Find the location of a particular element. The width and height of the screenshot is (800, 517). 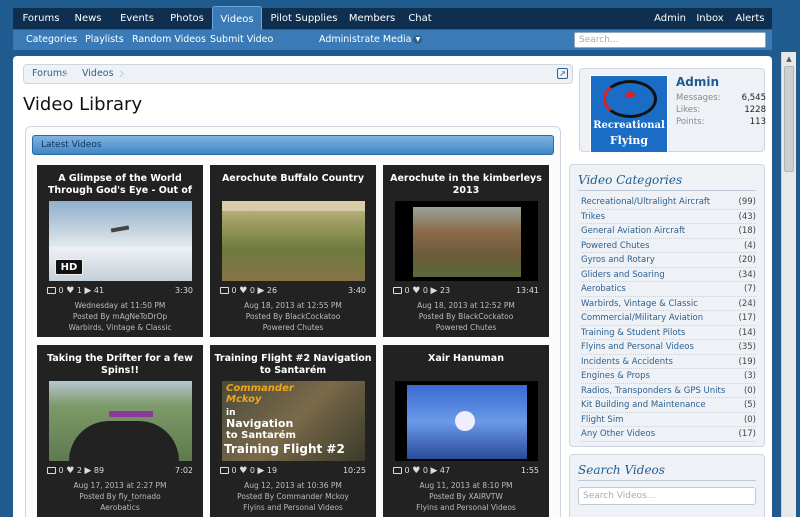

category-name: Flight Sim is located at coordinates (602, 419).